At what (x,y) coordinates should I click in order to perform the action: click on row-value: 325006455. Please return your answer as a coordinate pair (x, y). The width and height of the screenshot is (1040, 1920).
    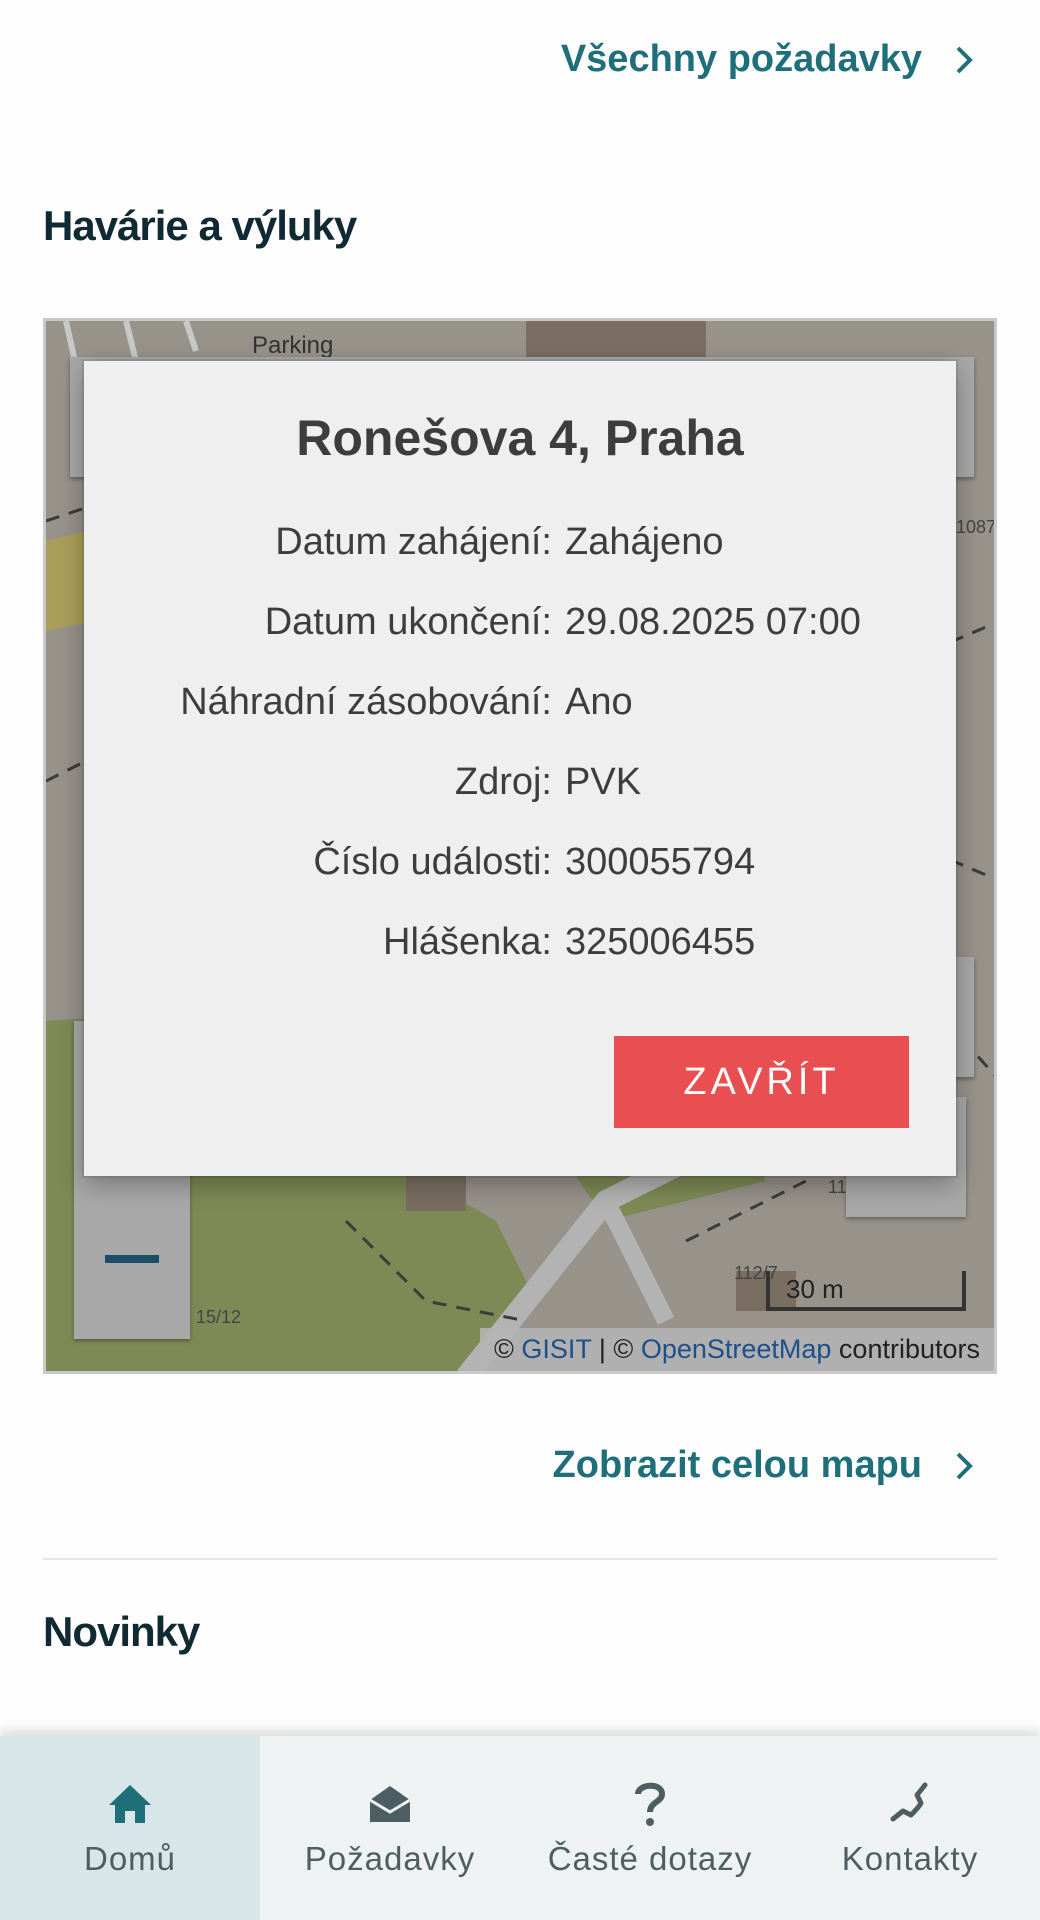
    Looking at the image, I should click on (660, 942).